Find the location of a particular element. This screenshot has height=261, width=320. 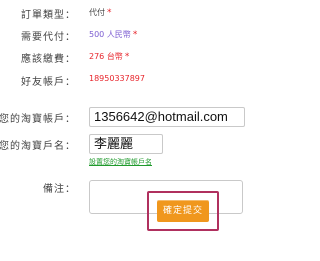

payable-value: 276 台幣 * is located at coordinates (109, 56).